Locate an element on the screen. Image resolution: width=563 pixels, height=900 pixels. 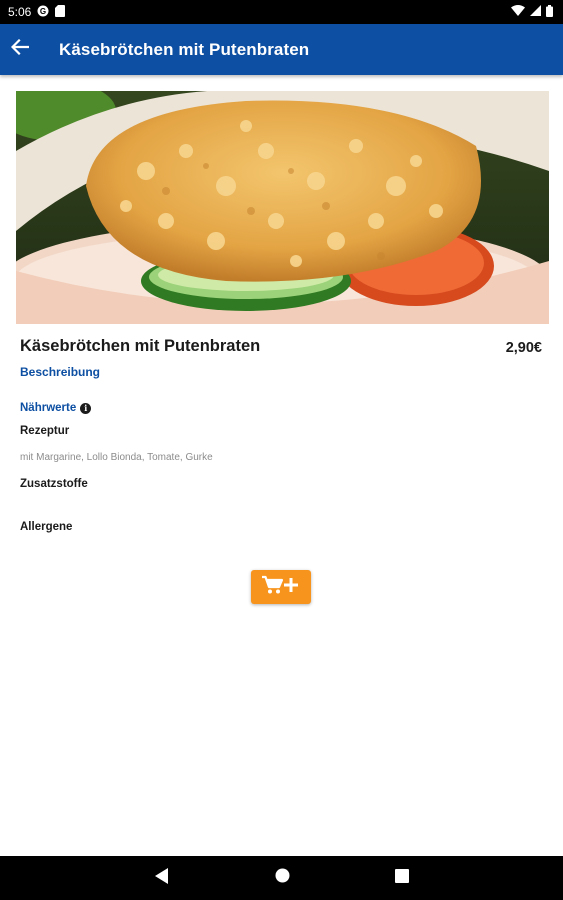
nutrition-link: Nährwerte i is located at coordinates (56, 408).